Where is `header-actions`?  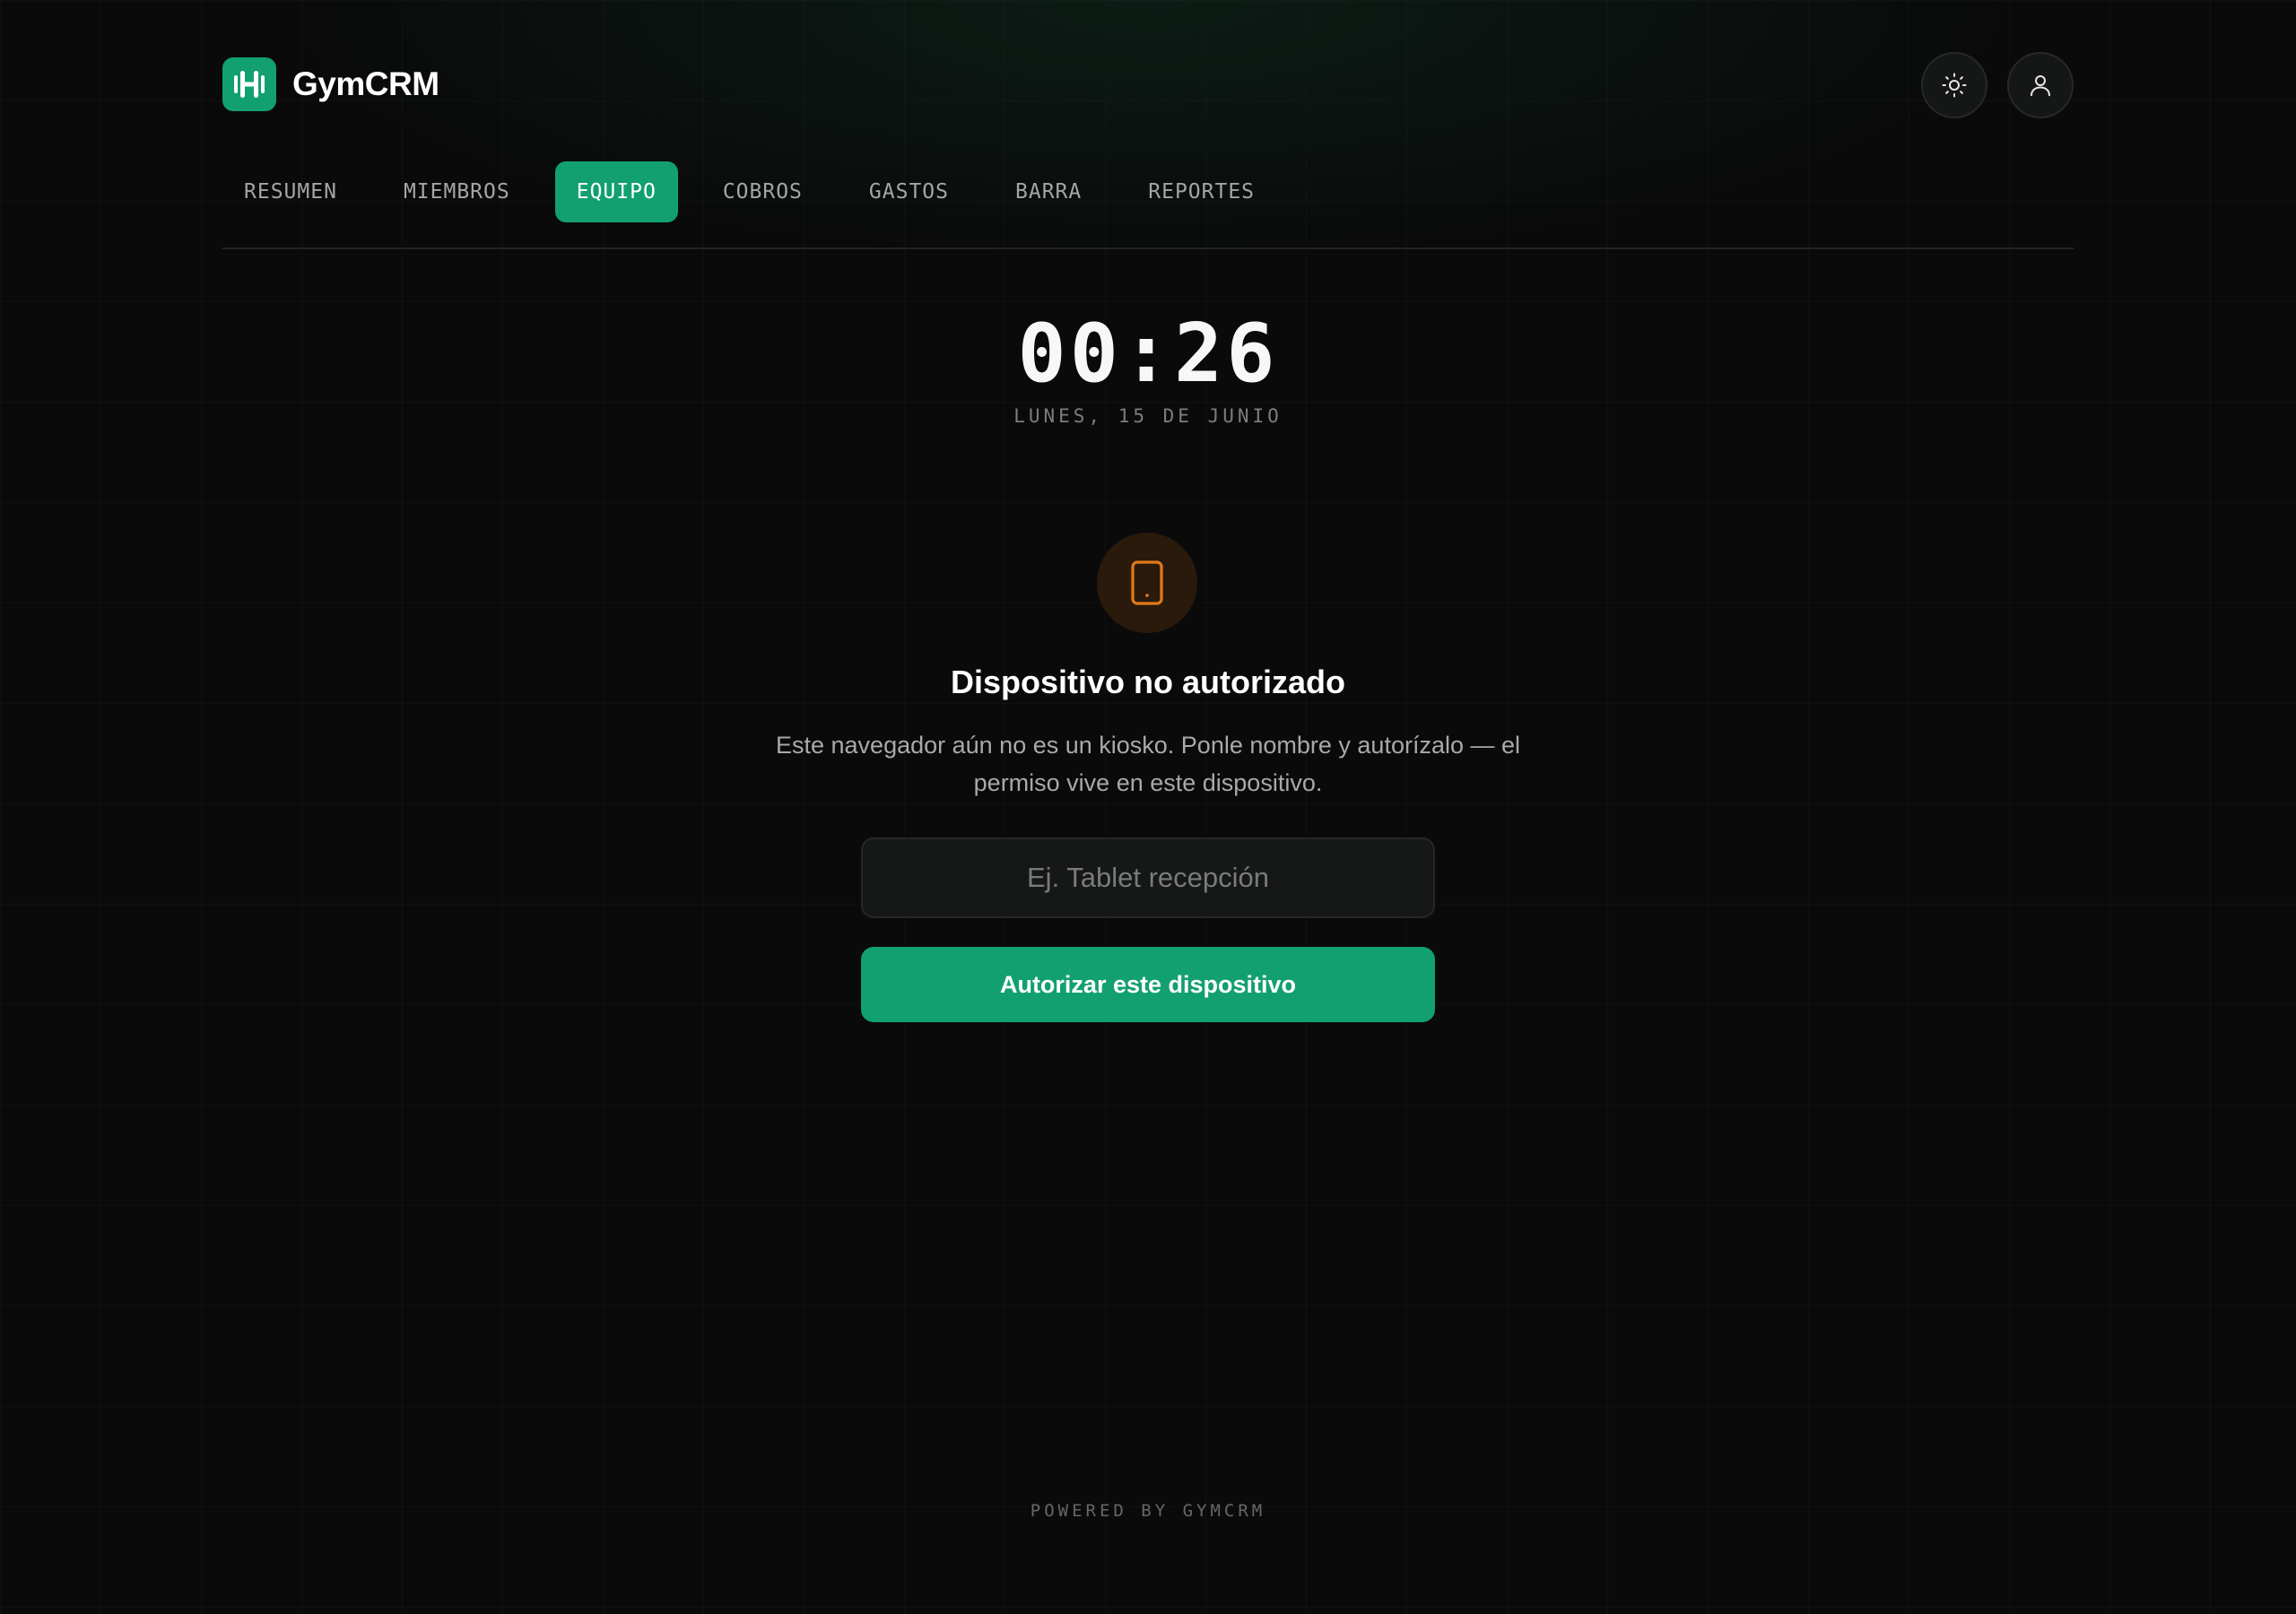 header-actions is located at coordinates (1997, 85).